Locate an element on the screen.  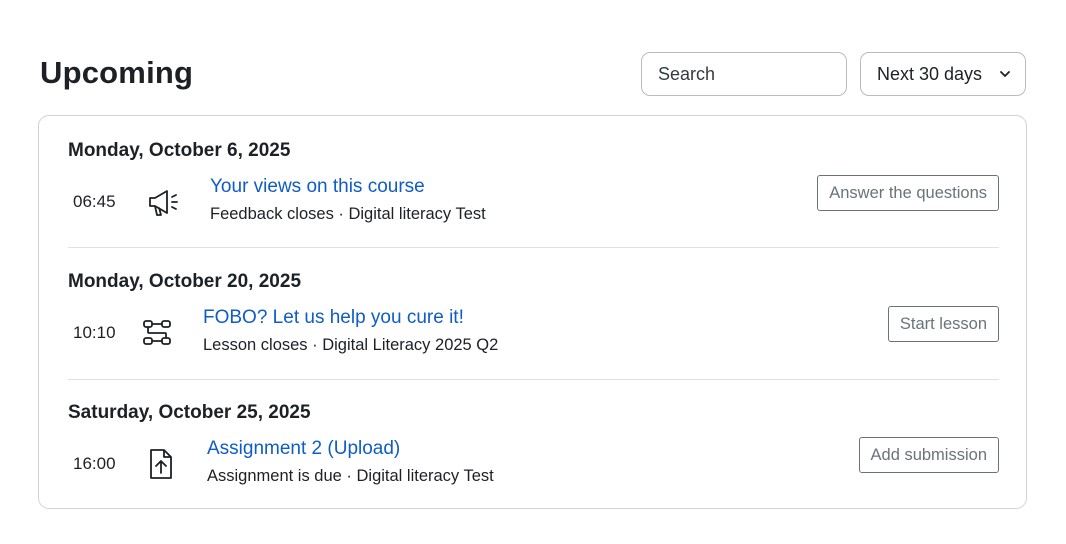
event-name-link: Assignment 2 (Upload) is located at coordinates (303, 449).